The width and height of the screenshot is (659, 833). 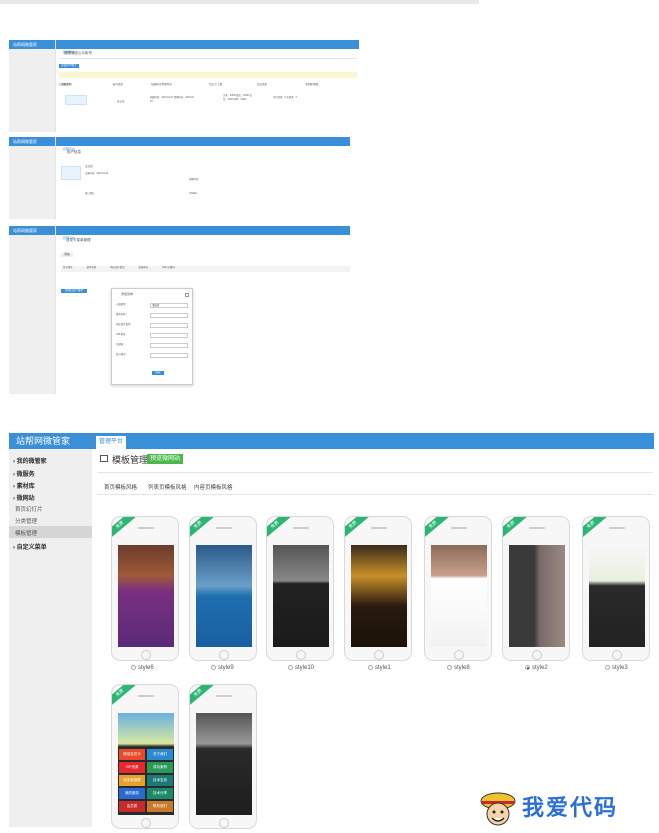 I want to click on sidebar-item-categories: 分类管理, so click(x=26, y=521).